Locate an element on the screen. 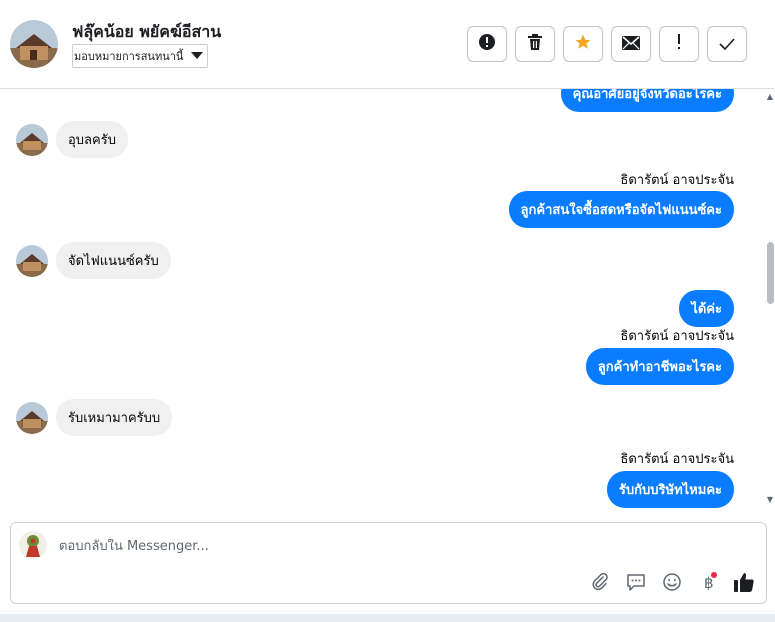 This screenshot has width=775, height=622. star-button is located at coordinates (583, 44).